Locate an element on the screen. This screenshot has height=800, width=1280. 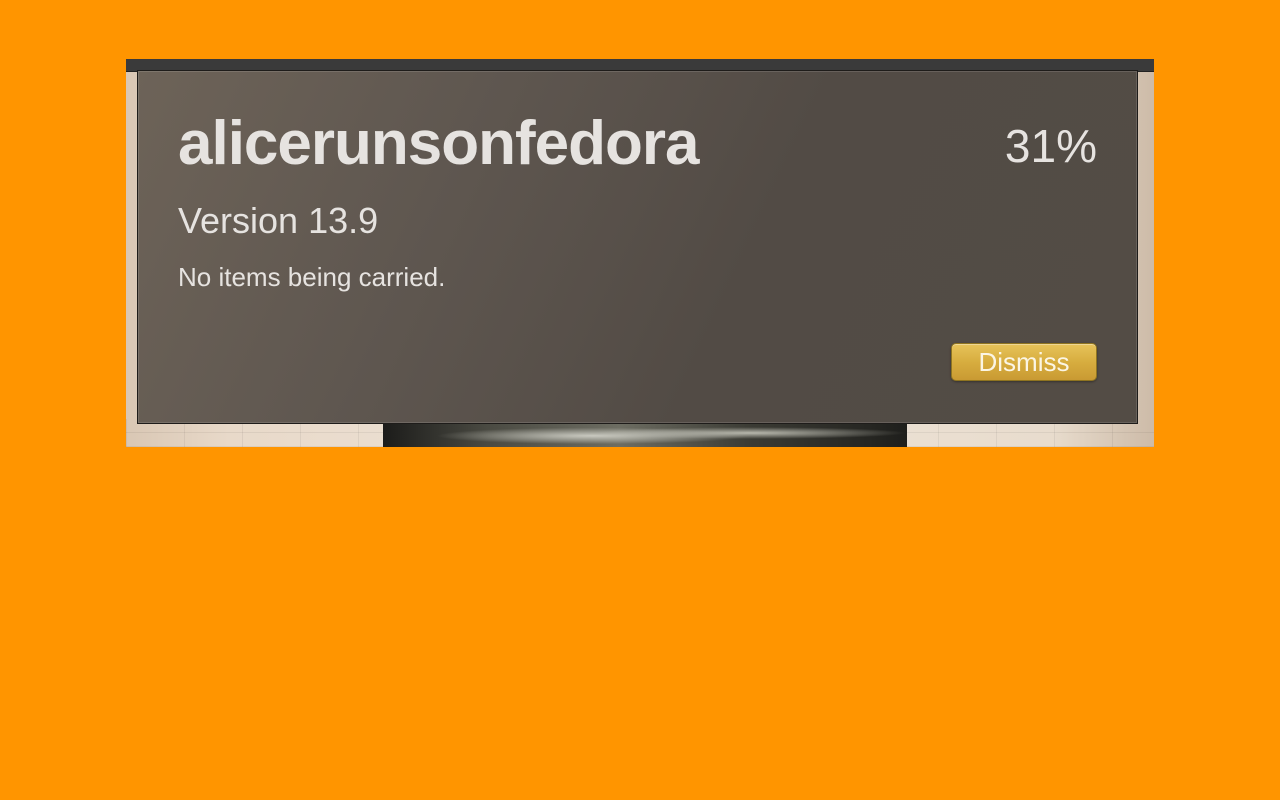
inventory-status: No items being carried. is located at coordinates (312, 277).